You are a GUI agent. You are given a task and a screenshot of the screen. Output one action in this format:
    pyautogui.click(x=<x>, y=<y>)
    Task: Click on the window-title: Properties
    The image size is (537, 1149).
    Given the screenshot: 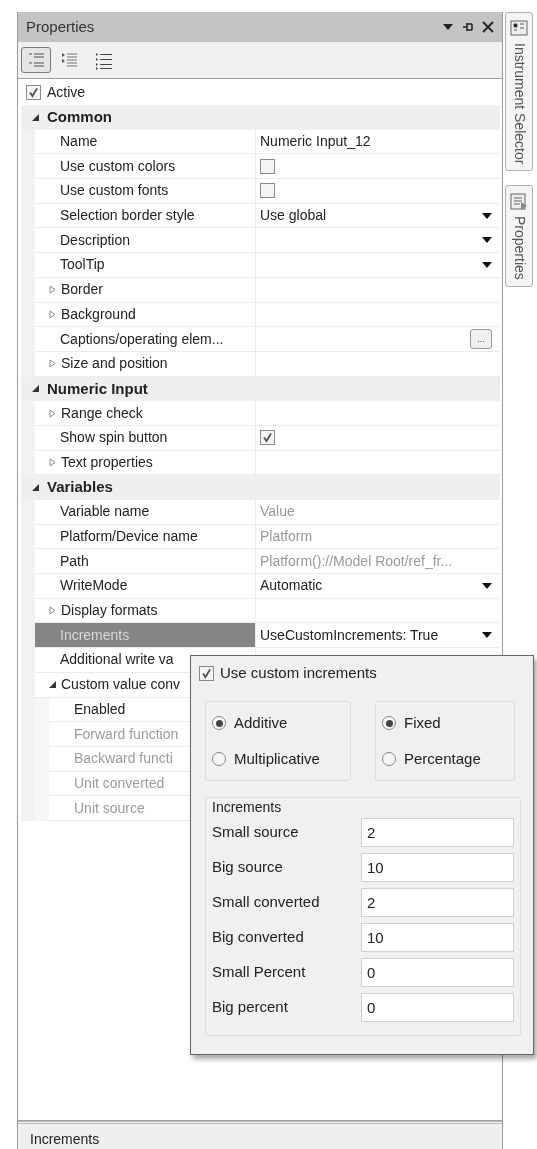 What is the action you would take?
    pyautogui.click(x=61, y=26)
    